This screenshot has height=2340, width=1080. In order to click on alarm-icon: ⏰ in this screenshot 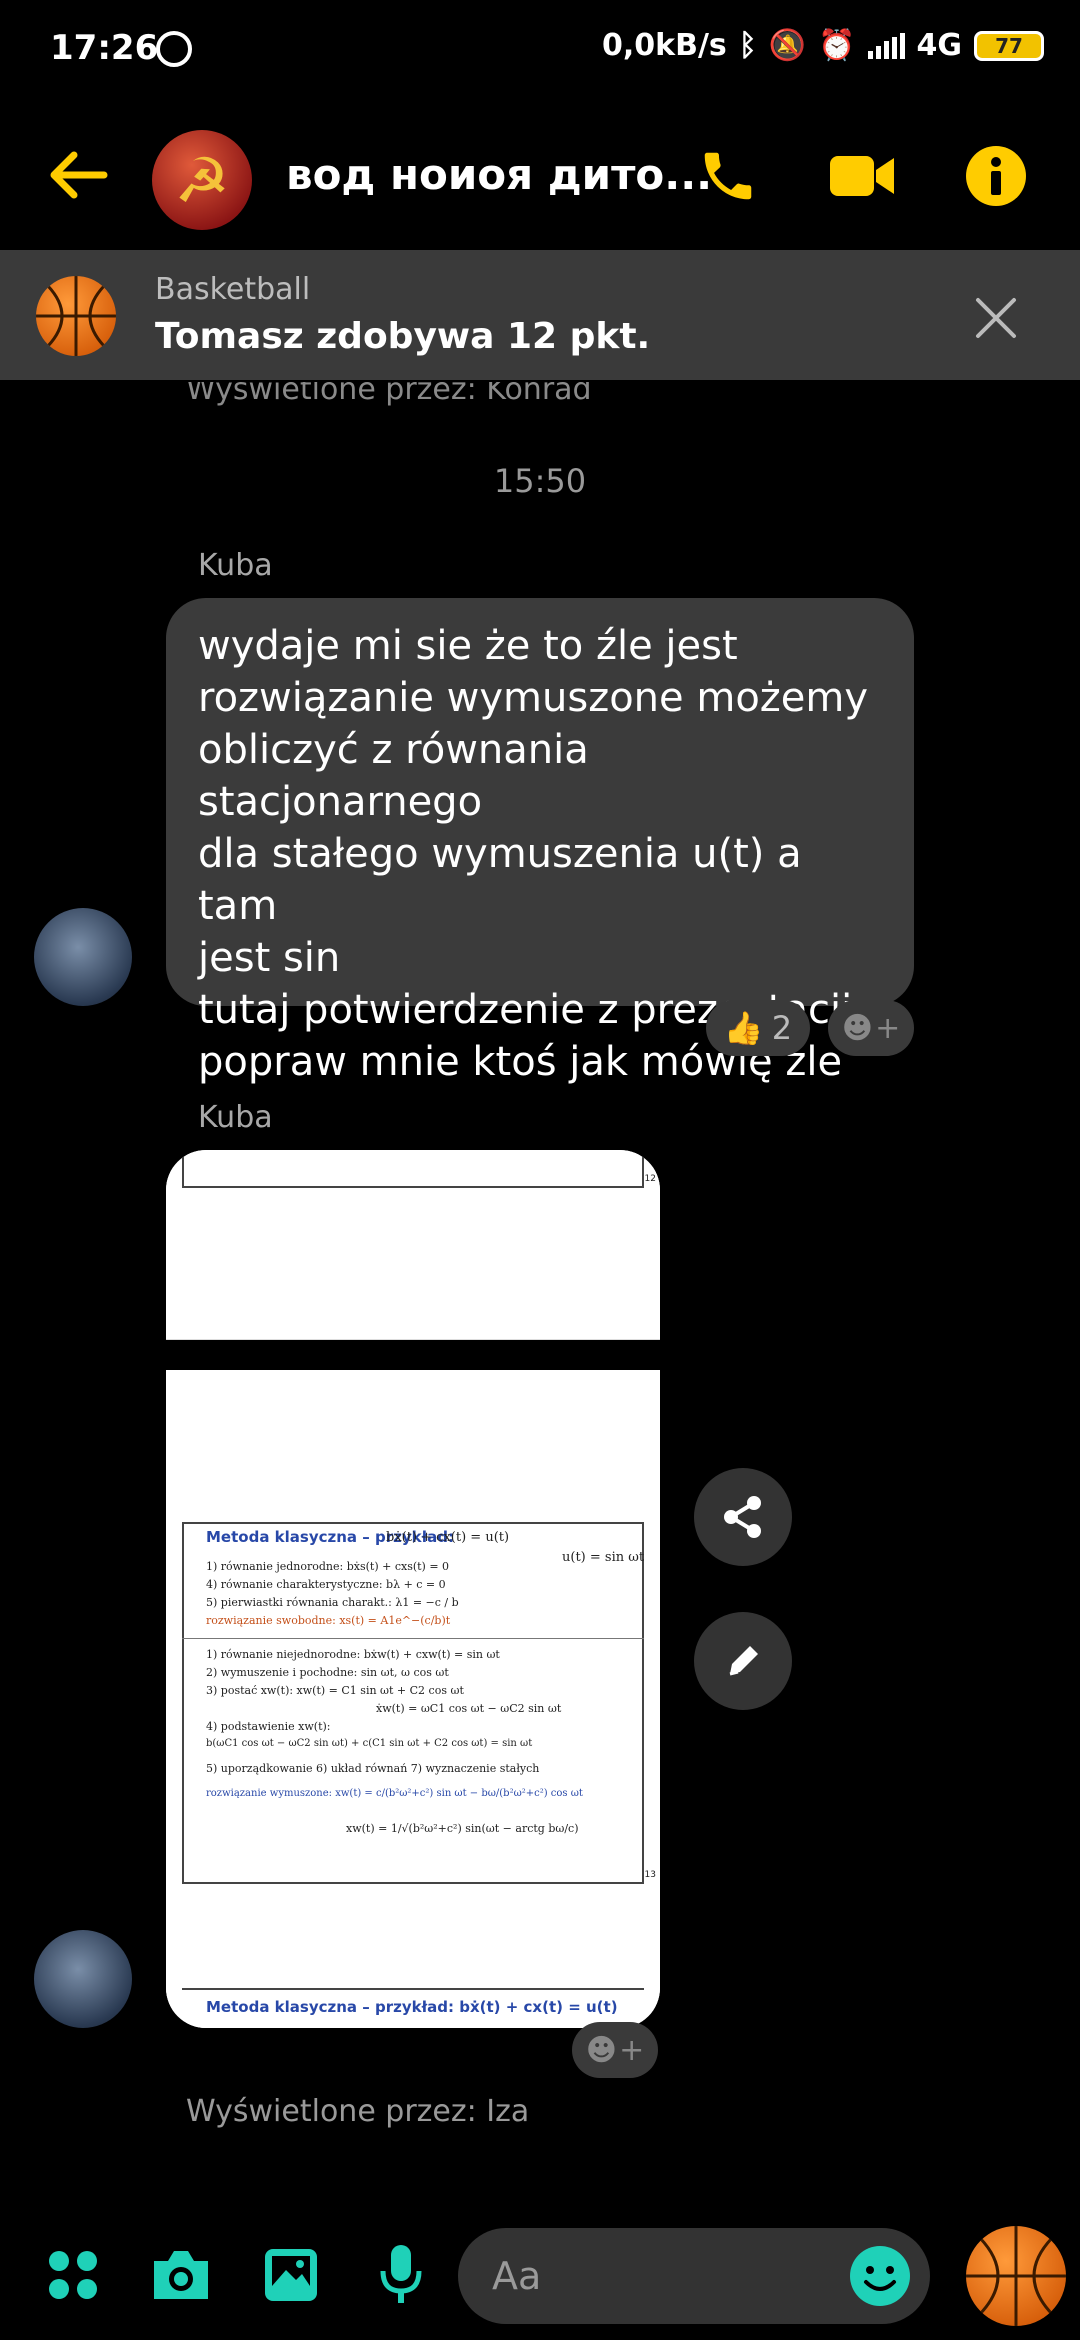, I will do `click(837, 45)`.